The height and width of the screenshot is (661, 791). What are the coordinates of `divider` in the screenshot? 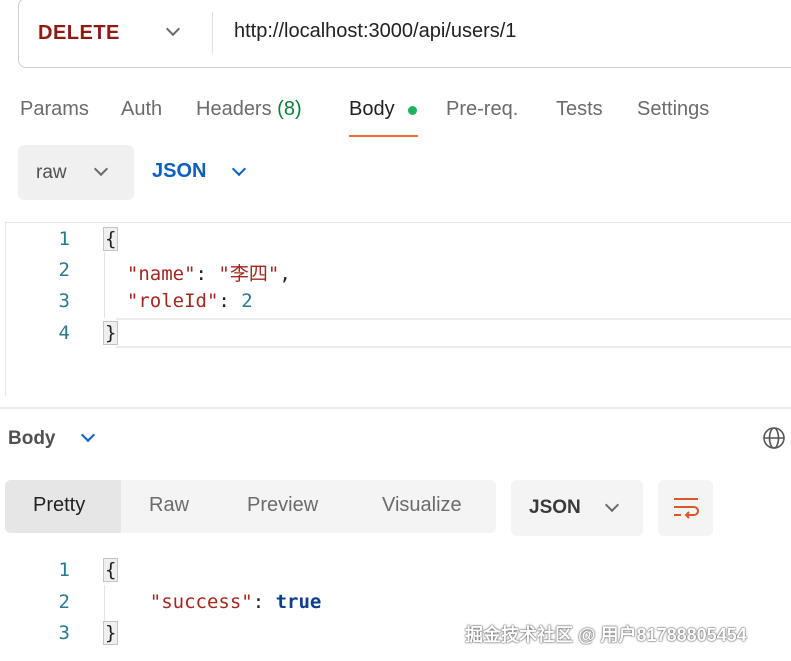 It's located at (212, 33).